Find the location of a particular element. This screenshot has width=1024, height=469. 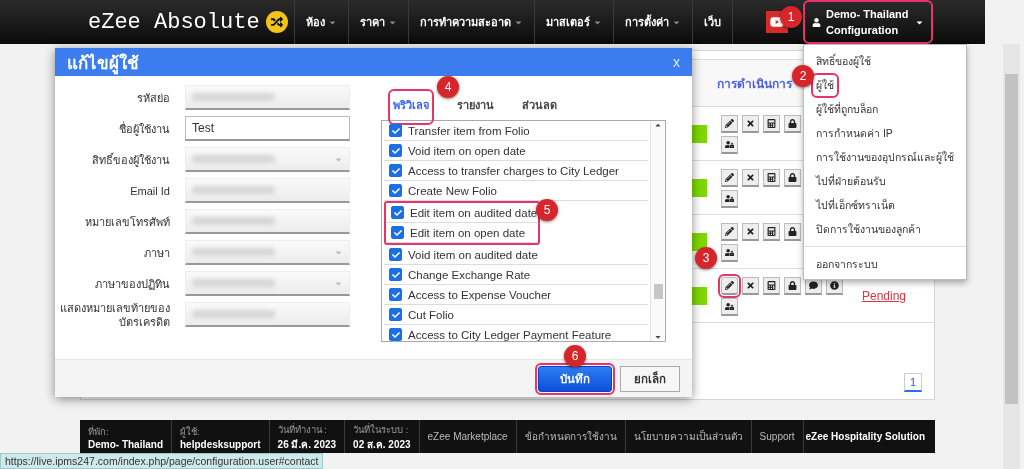

input-field: Test is located at coordinates (267, 128).